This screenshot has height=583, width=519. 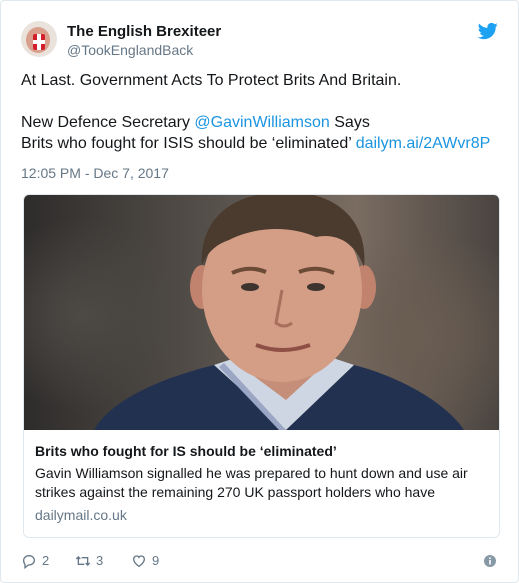 What do you see at coordinates (156, 560) in the screenshot?
I see `like-count: 9` at bounding box center [156, 560].